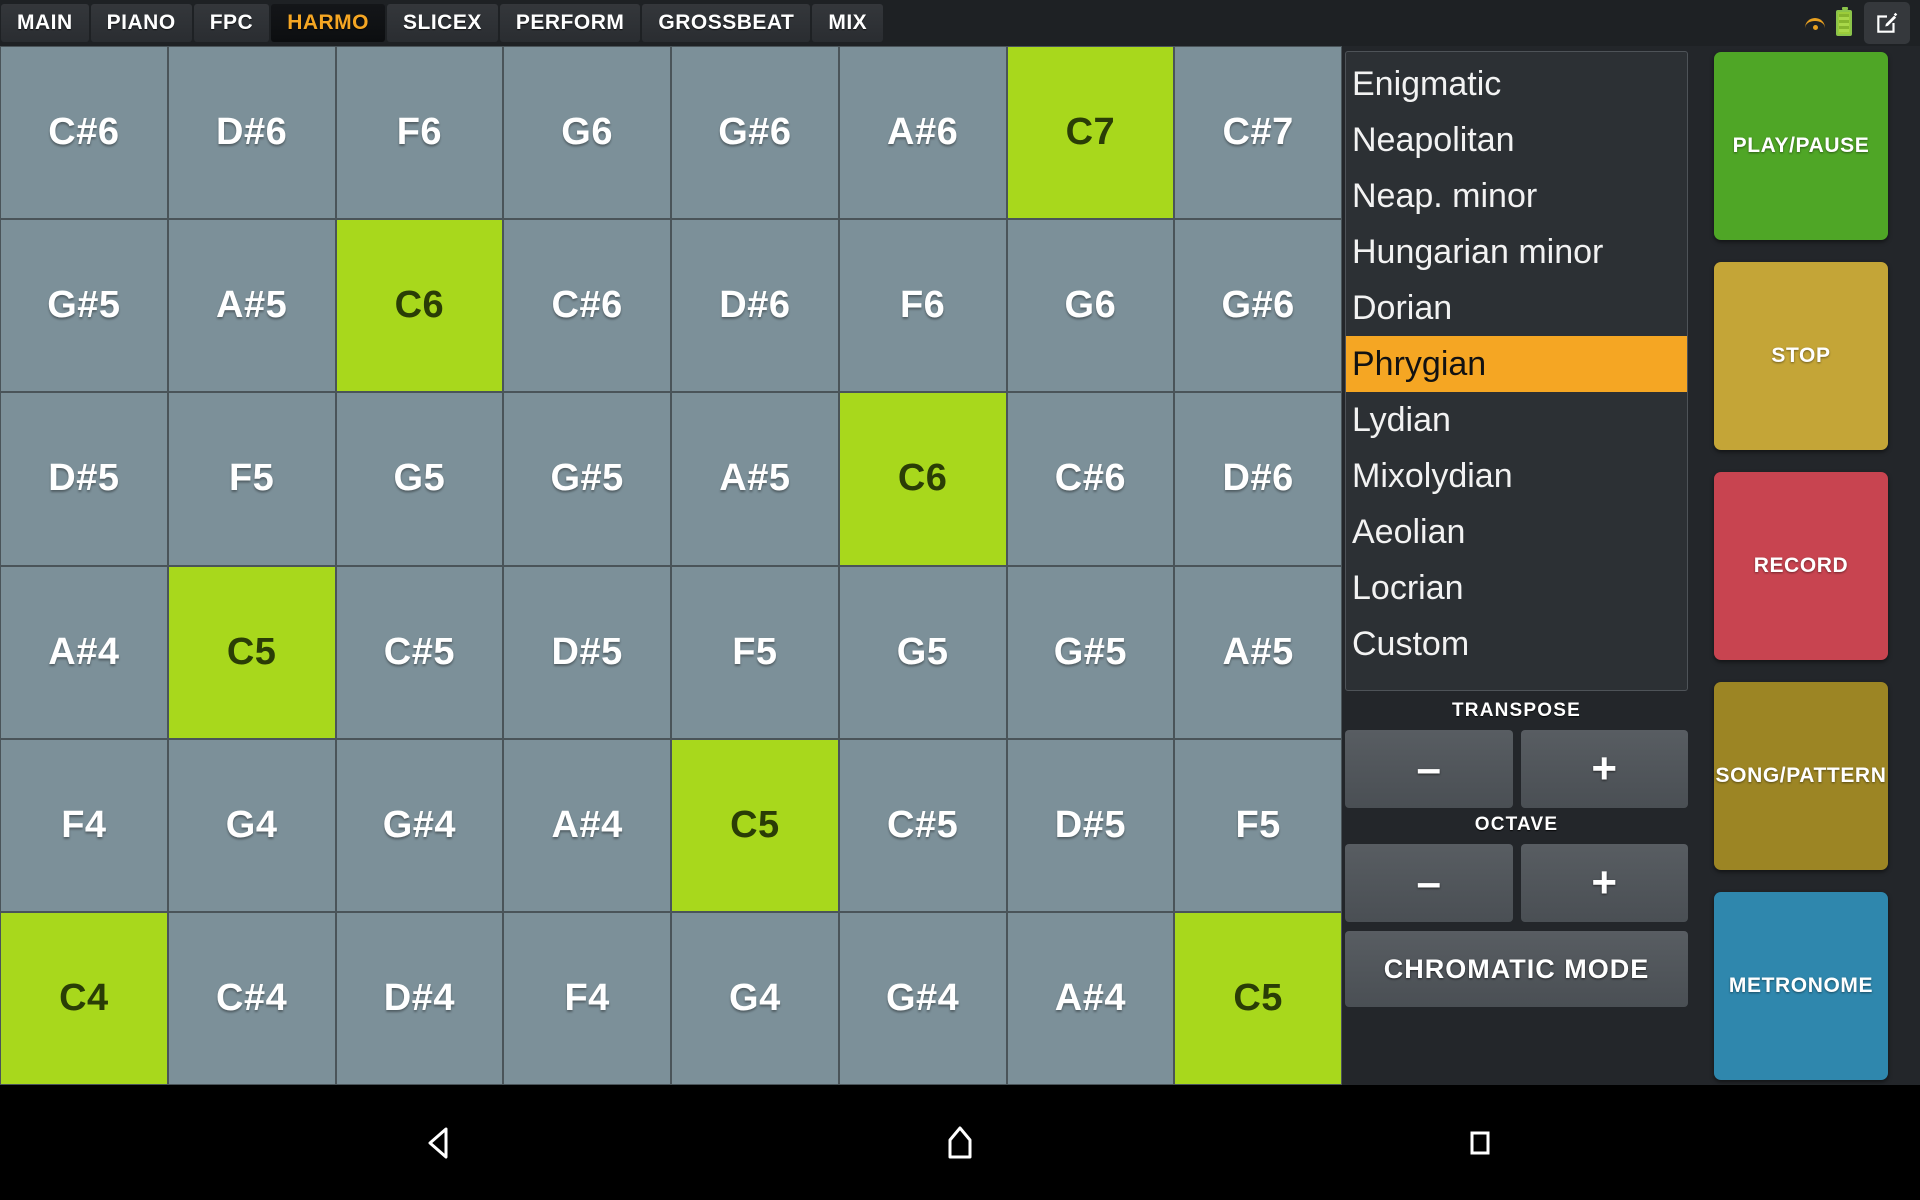  What do you see at coordinates (1516, 252) in the screenshot?
I see `scale-option-hungarian-minor: Hungarian minor` at bounding box center [1516, 252].